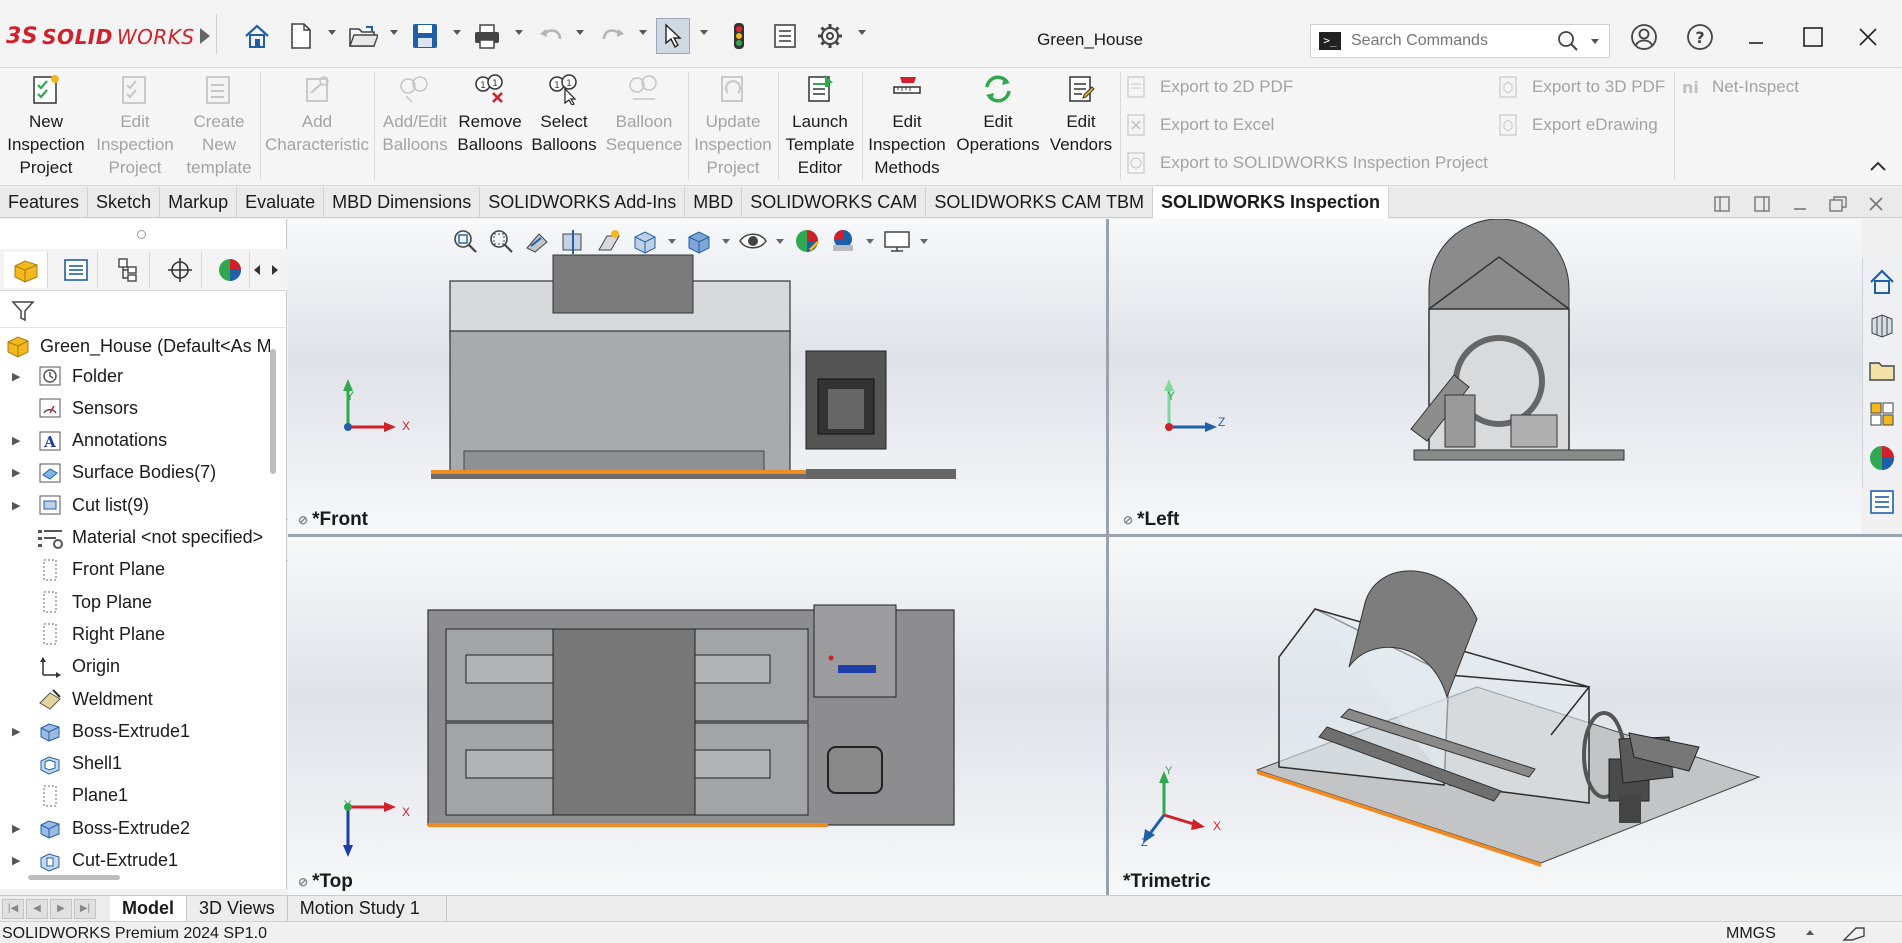 Image resolution: width=1902 pixels, height=943 pixels. What do you see at coordinates (490, 127) in the screenshot?
I see `remove-balloons-button: 11 Remove Balloons` at bounding box center [490, 127].